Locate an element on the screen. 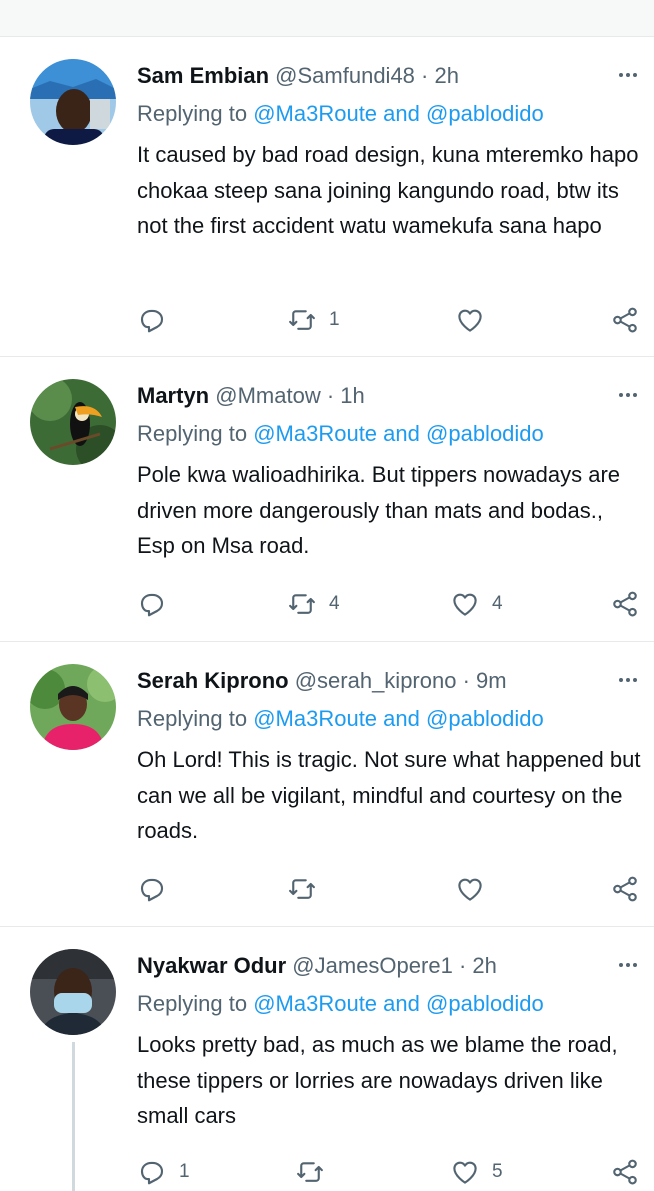 The height and width of the screenshot is (1191, 654). action-bar: 1 is located at coordinates (392, 320).